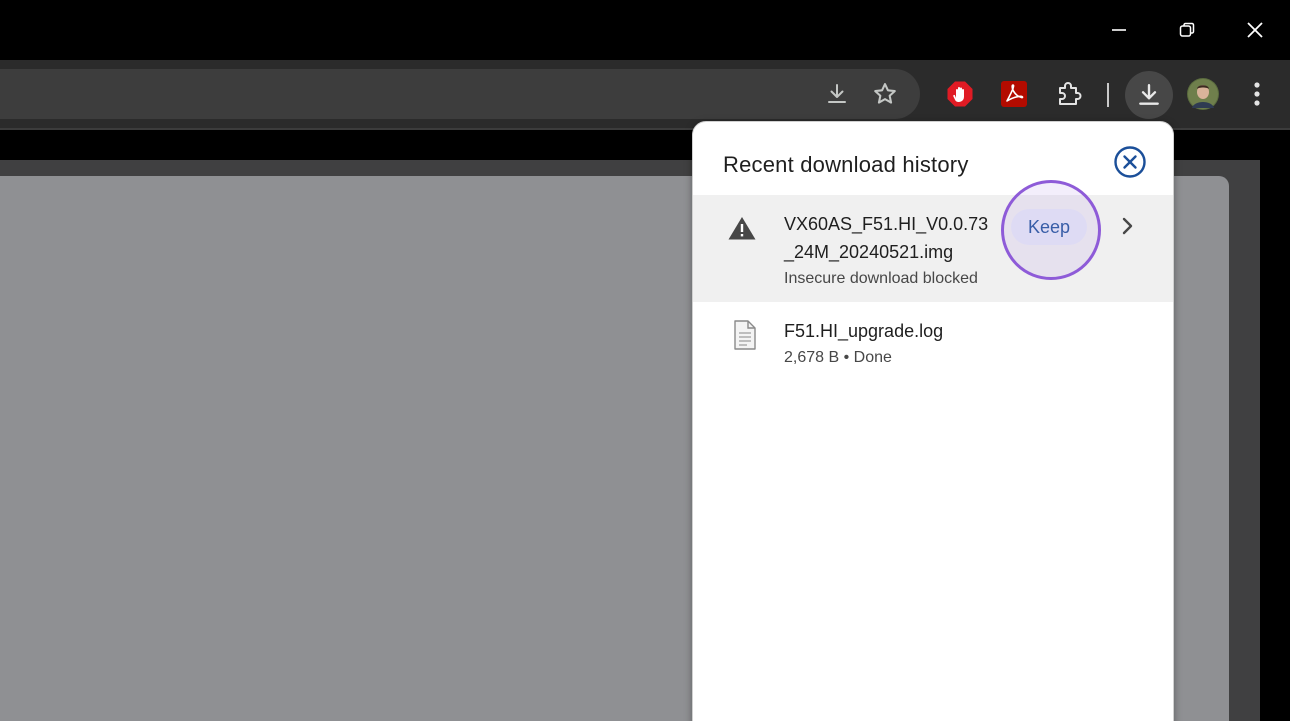  I want to click on highlight-circle, so click(1051, 230).